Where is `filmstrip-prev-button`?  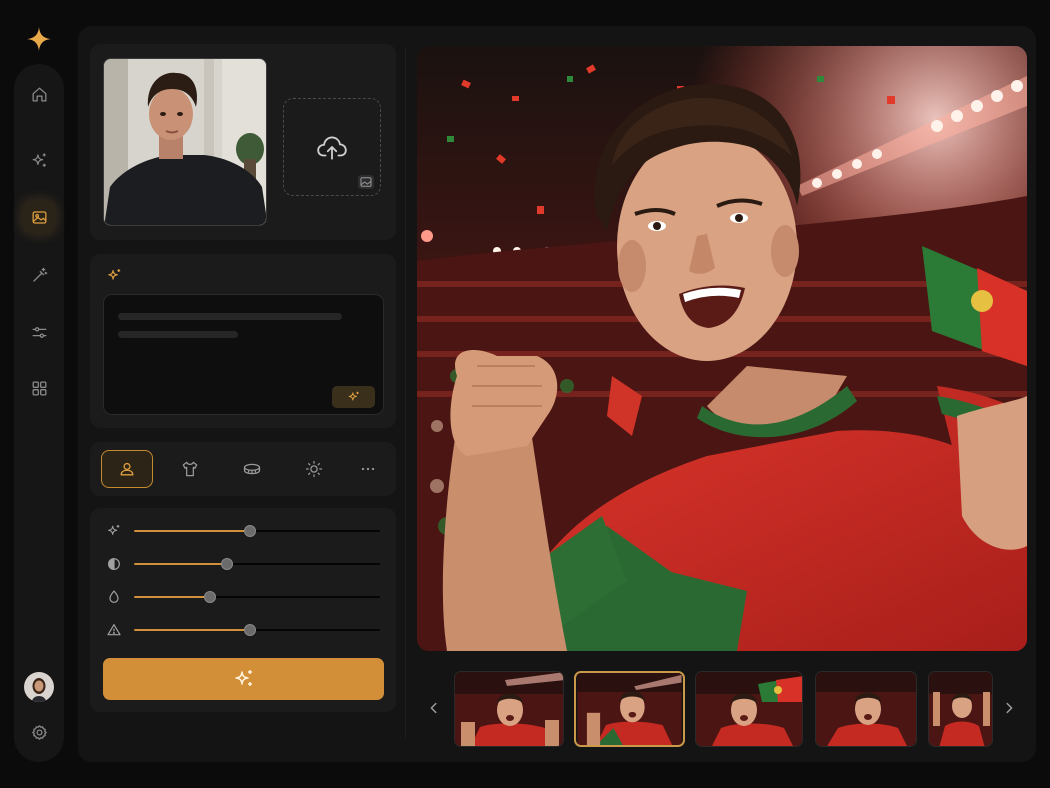
filmstrip-prev-button is located at coordinates (434, 708).